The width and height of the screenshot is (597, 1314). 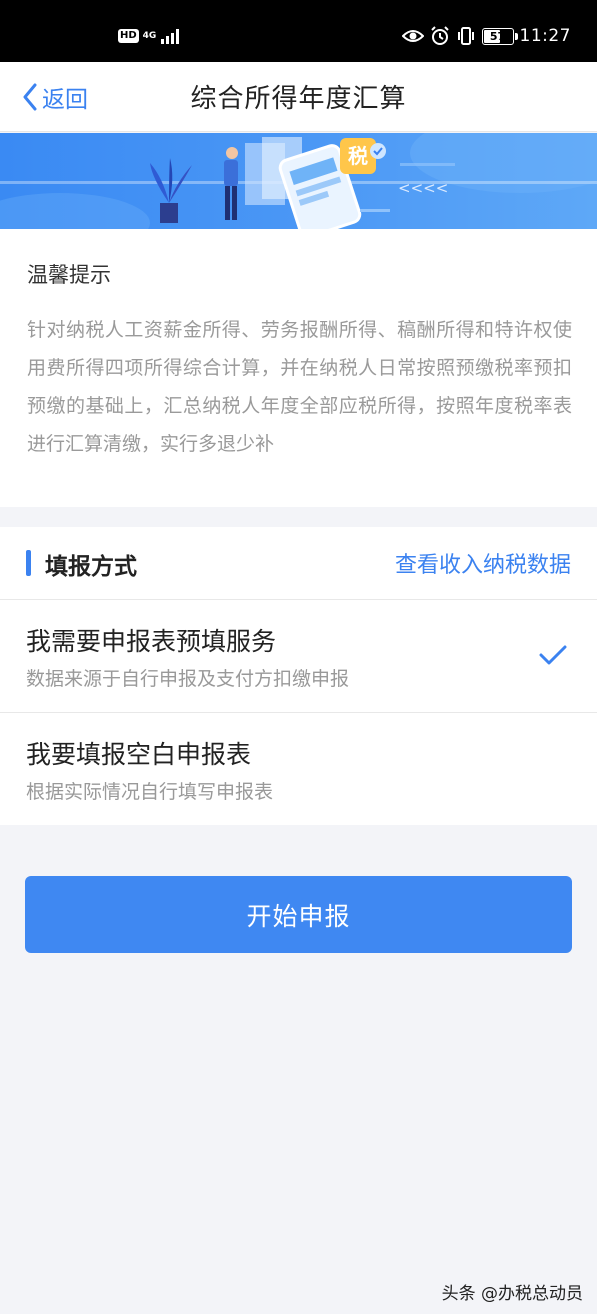 I want to click on hd-badge: HD, so click(x=128, y=36).